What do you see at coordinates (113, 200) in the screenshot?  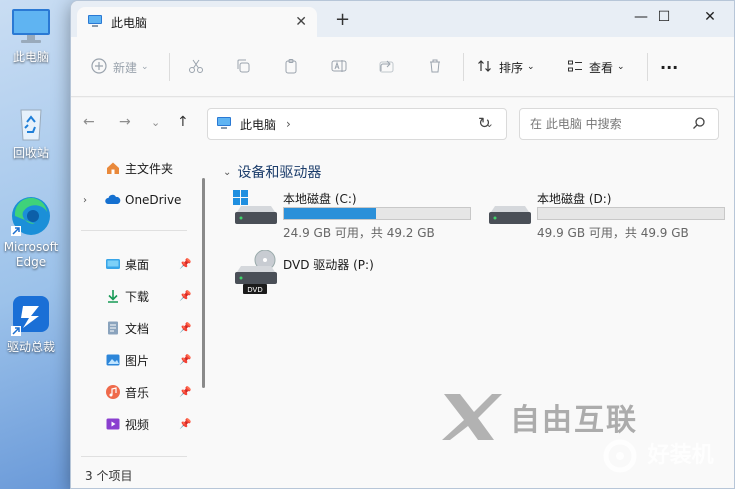 I see `onedrive-cloud-icon` at bounding box center [113, 200].